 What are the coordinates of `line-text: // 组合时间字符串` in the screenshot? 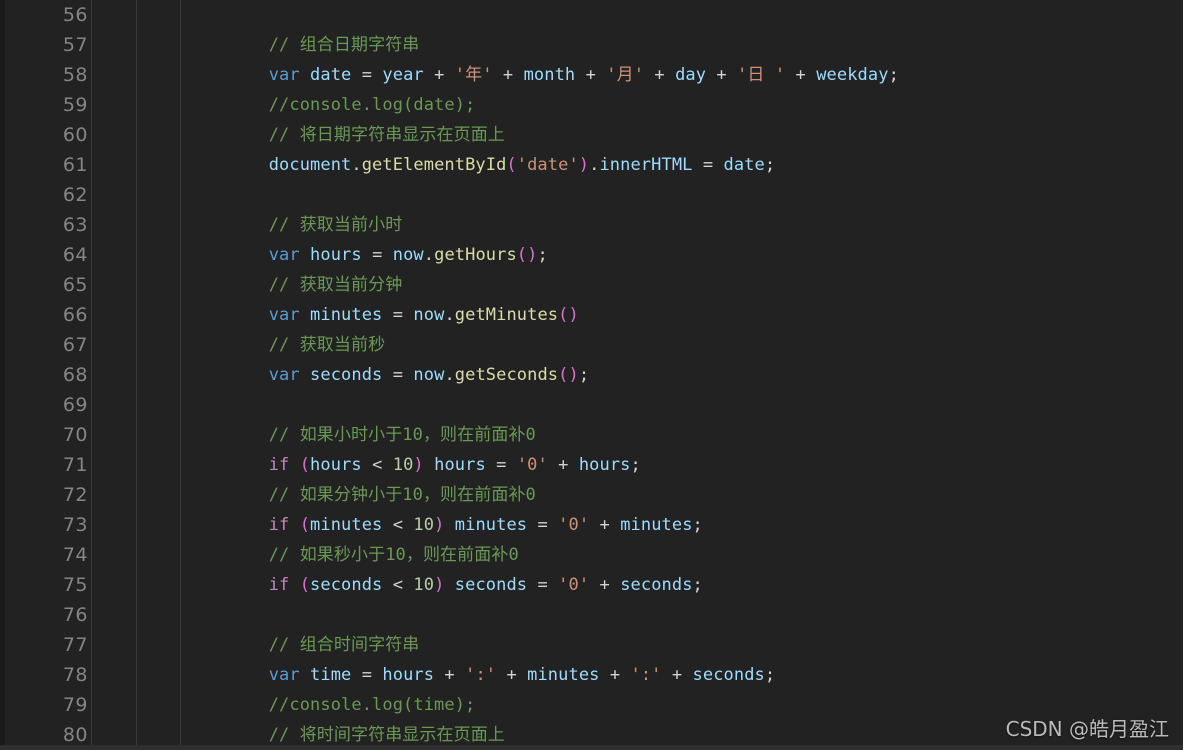 It's located at (303, 645).